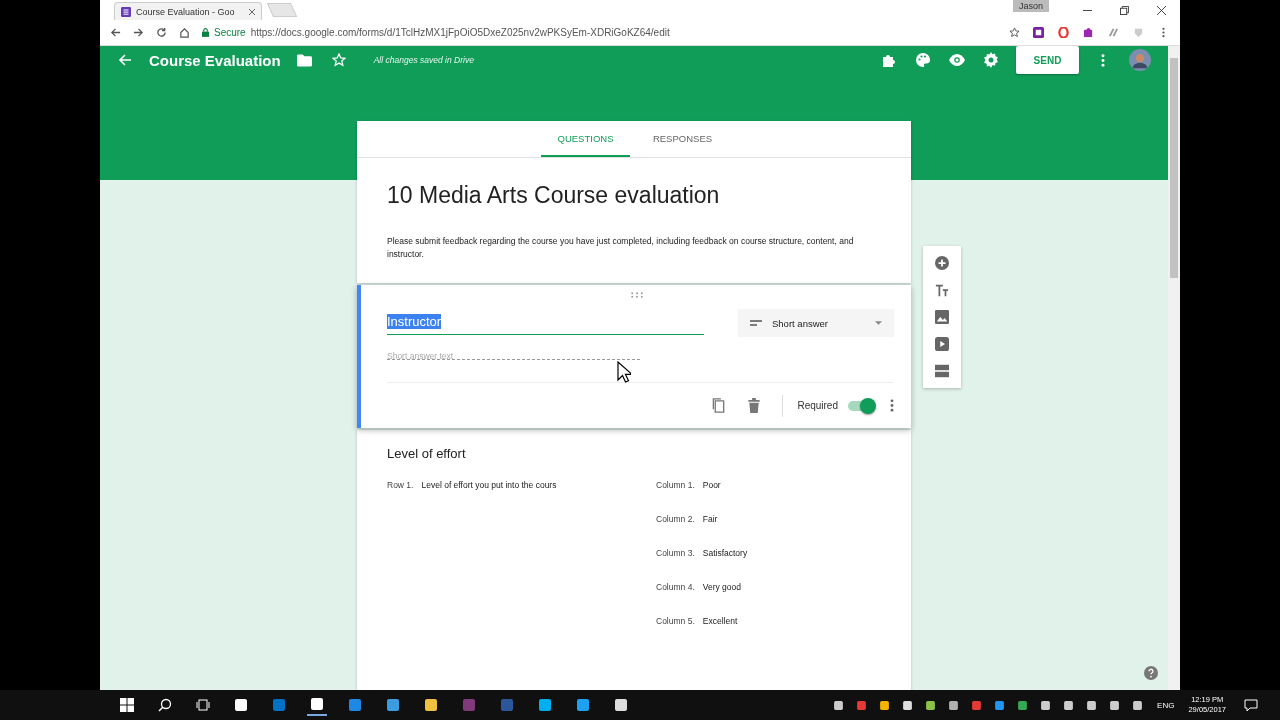 The image size is (1280, 720). I want to click on image-icon, so click(942, 317).